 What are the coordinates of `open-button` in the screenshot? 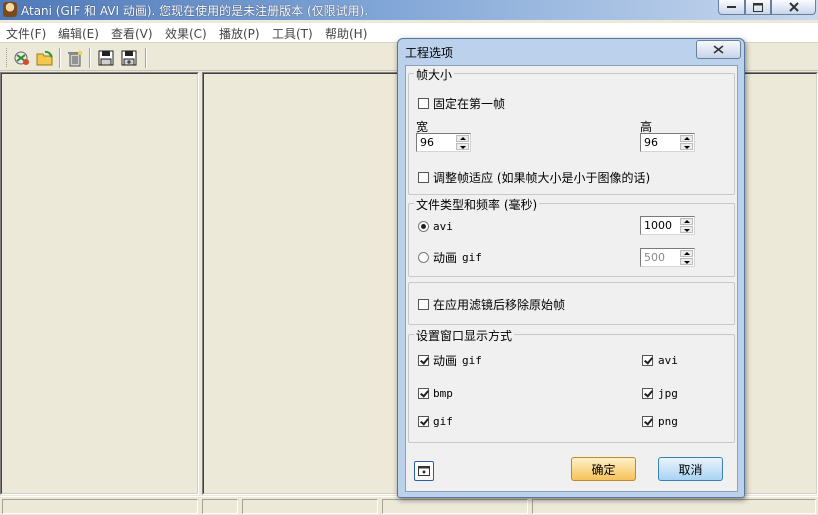 It's located at (22, 58).